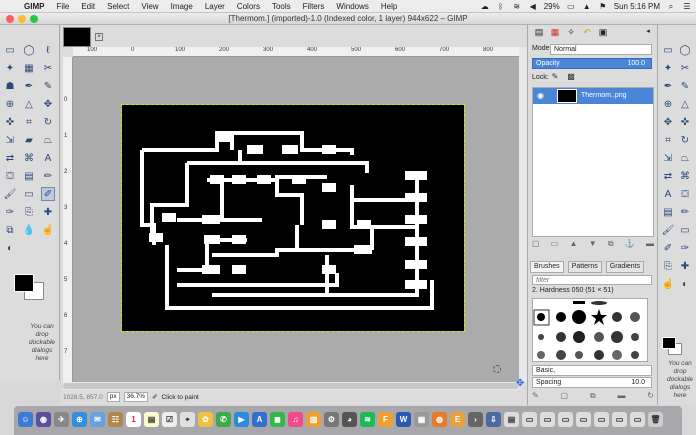 The image size is (696, 435). Describe the element at coordinates (29, 104) in the screenshot. I see `measure-icon: △` at that location.